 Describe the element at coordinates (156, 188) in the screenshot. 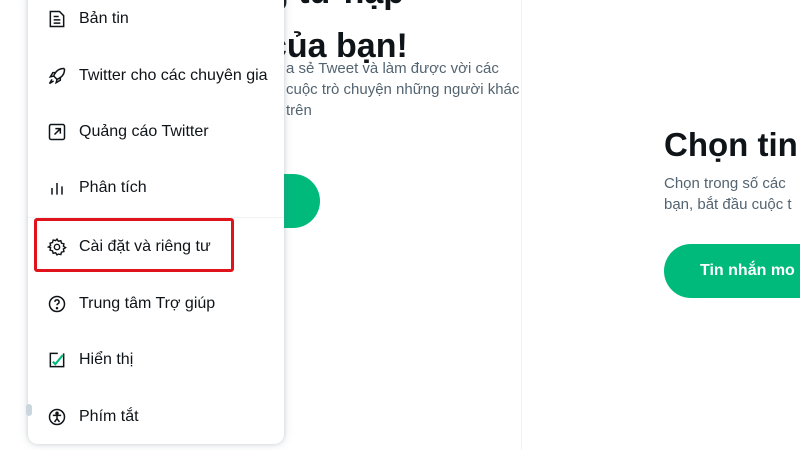

I see `menu-item-analytics: Phân tích` at that location.